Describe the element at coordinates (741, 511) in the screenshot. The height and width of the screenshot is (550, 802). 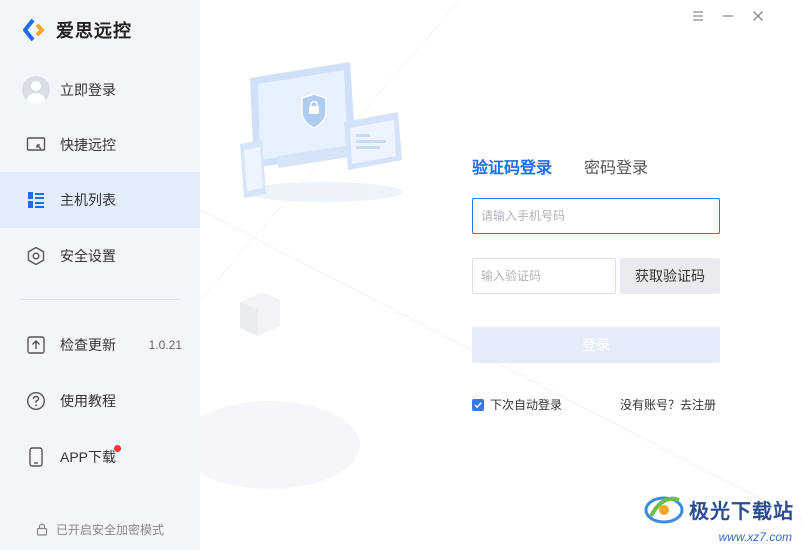
I see `watermark-title: 极光下载站` at that location.